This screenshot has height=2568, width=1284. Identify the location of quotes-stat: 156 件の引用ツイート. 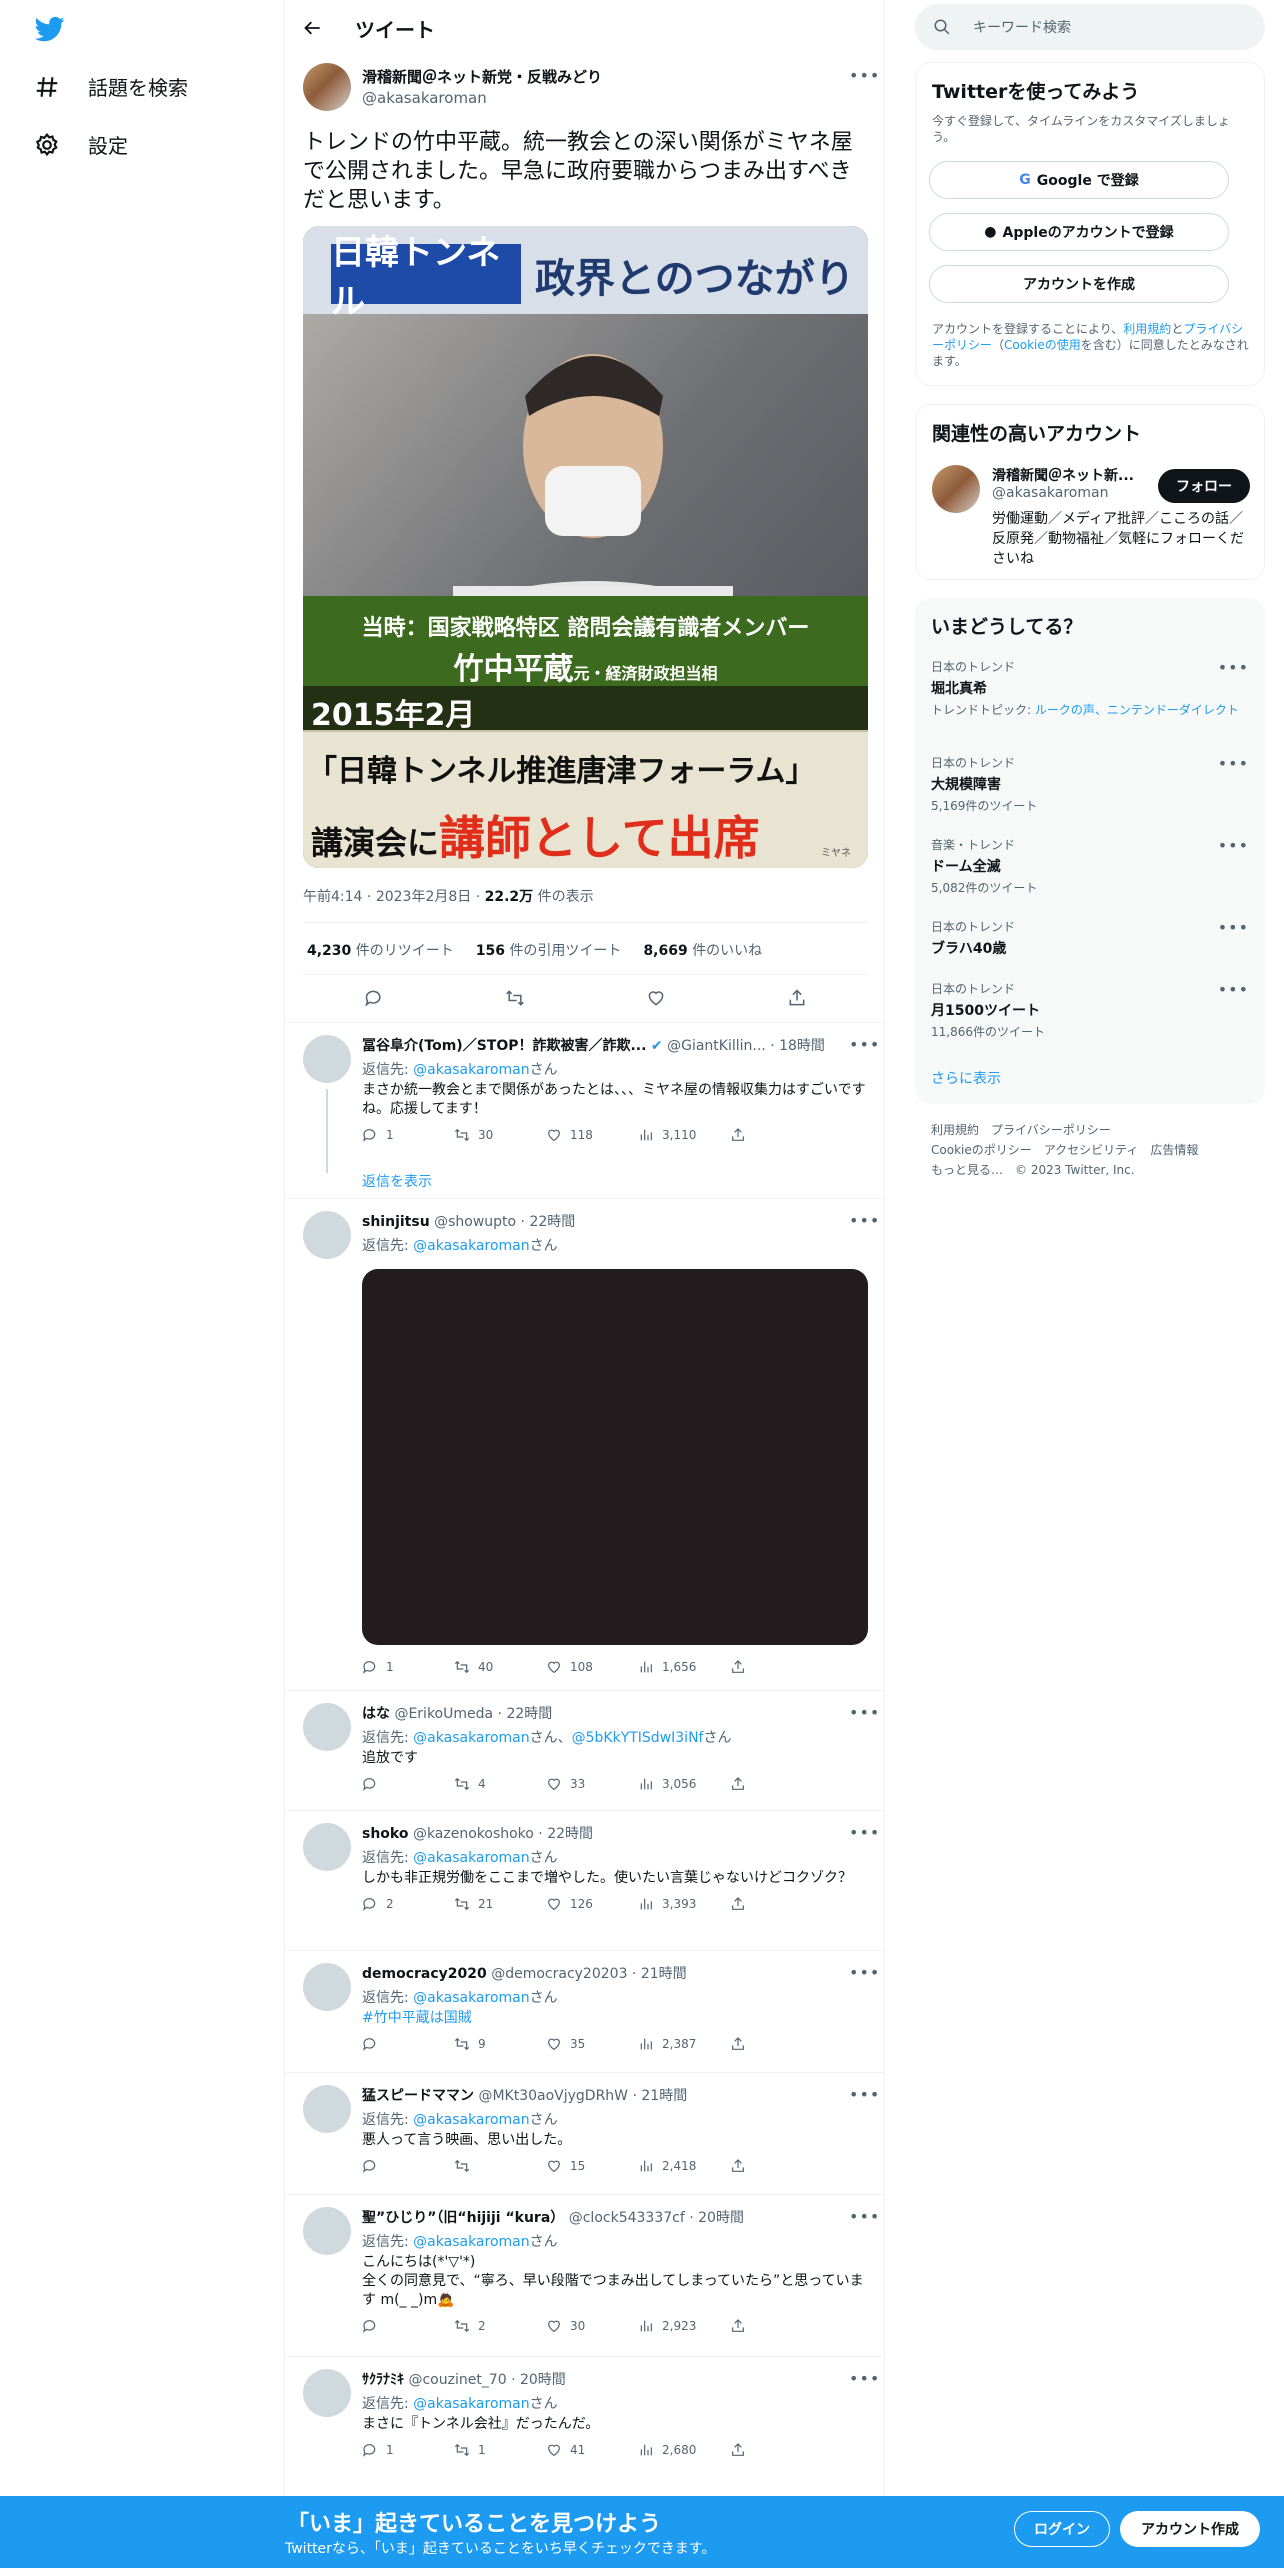
(549, 950).